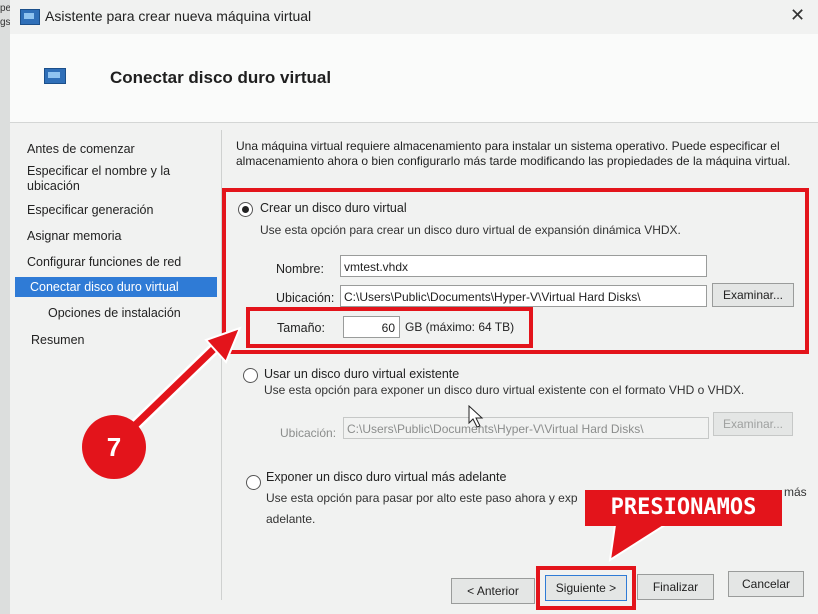 The width and height of the screenshot is (818, 614). Describe the element at coordinates (683, 508) in the screenshot. I see `presionamos-banner: PRESIONAMOS` at that location.